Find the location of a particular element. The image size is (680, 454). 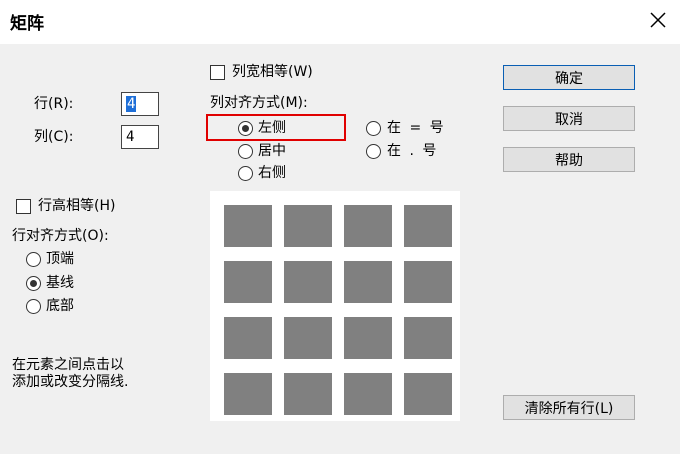

col-align-dot-label: 在 . 号 is located at coordinates (413, 151).